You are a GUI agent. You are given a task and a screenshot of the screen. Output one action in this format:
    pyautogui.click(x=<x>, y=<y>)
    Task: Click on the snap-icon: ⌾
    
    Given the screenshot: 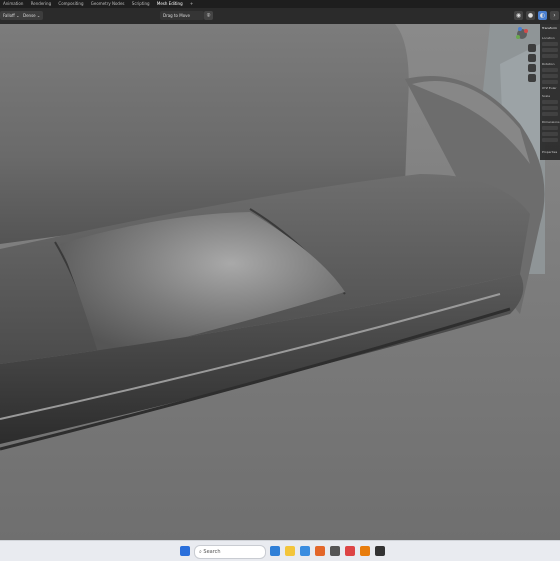 What is the action you would take?
    pyautogui.click(x=208, y=15)
    